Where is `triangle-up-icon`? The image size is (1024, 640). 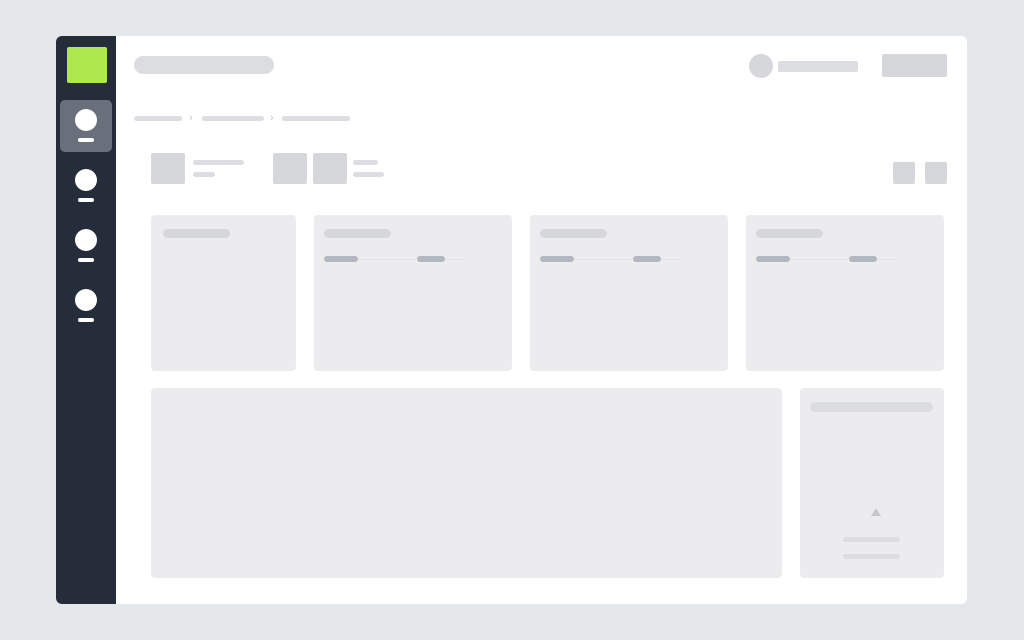 triangle-up-icon is located at coordinates (876, 512).